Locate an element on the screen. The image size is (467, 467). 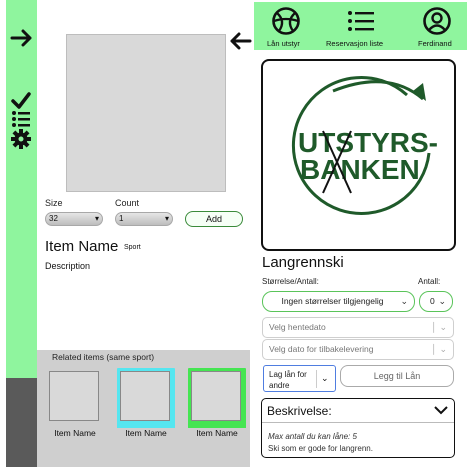
arrow-right-icon is located at coordinates (22, 38).